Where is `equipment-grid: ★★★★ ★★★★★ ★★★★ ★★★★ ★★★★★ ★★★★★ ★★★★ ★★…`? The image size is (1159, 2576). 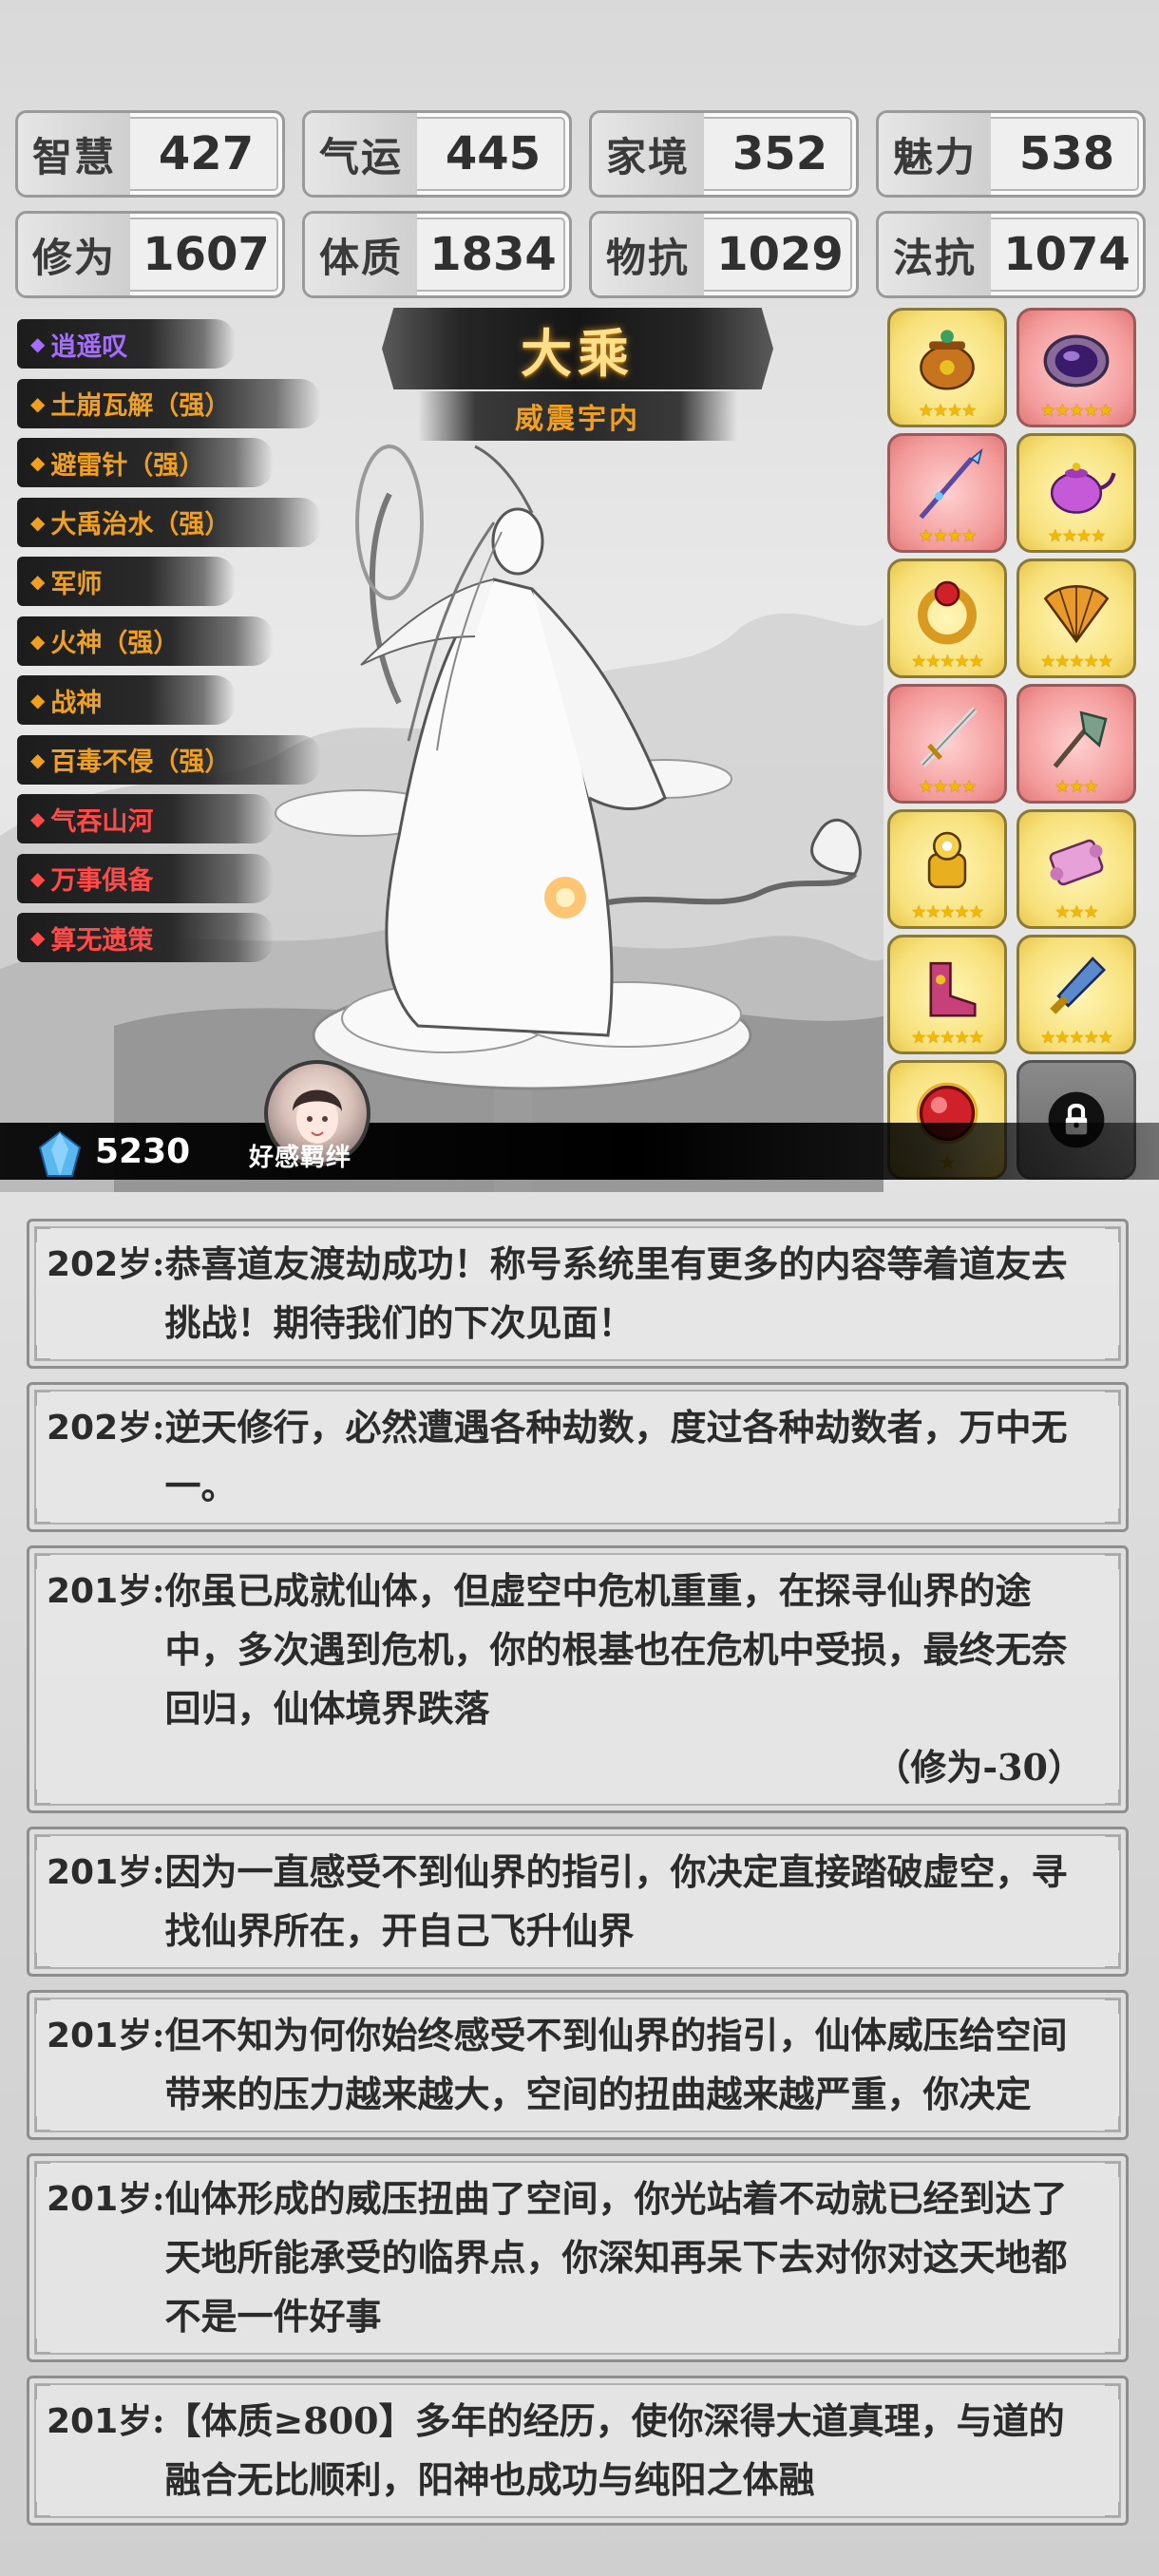
equipment-grid: ★★★★ ★★★★★ ★★★★ ★★★★ ★★★★★ ★★★★★ ★★★★ ★★… is located at coordinates (1011, 744).